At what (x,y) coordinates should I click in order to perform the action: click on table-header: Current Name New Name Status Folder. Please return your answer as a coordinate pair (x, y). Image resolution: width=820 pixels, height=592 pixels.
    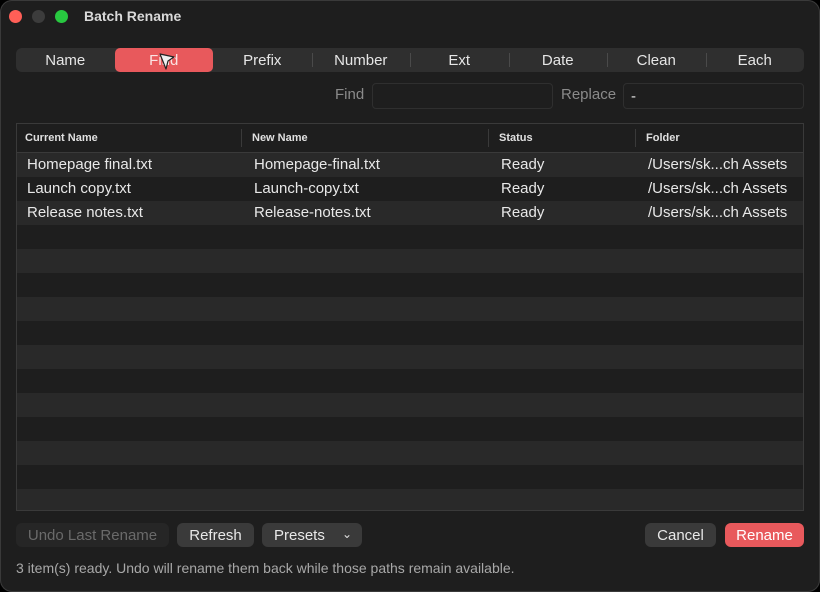
    Looking at the image, I should click on (410, 138).